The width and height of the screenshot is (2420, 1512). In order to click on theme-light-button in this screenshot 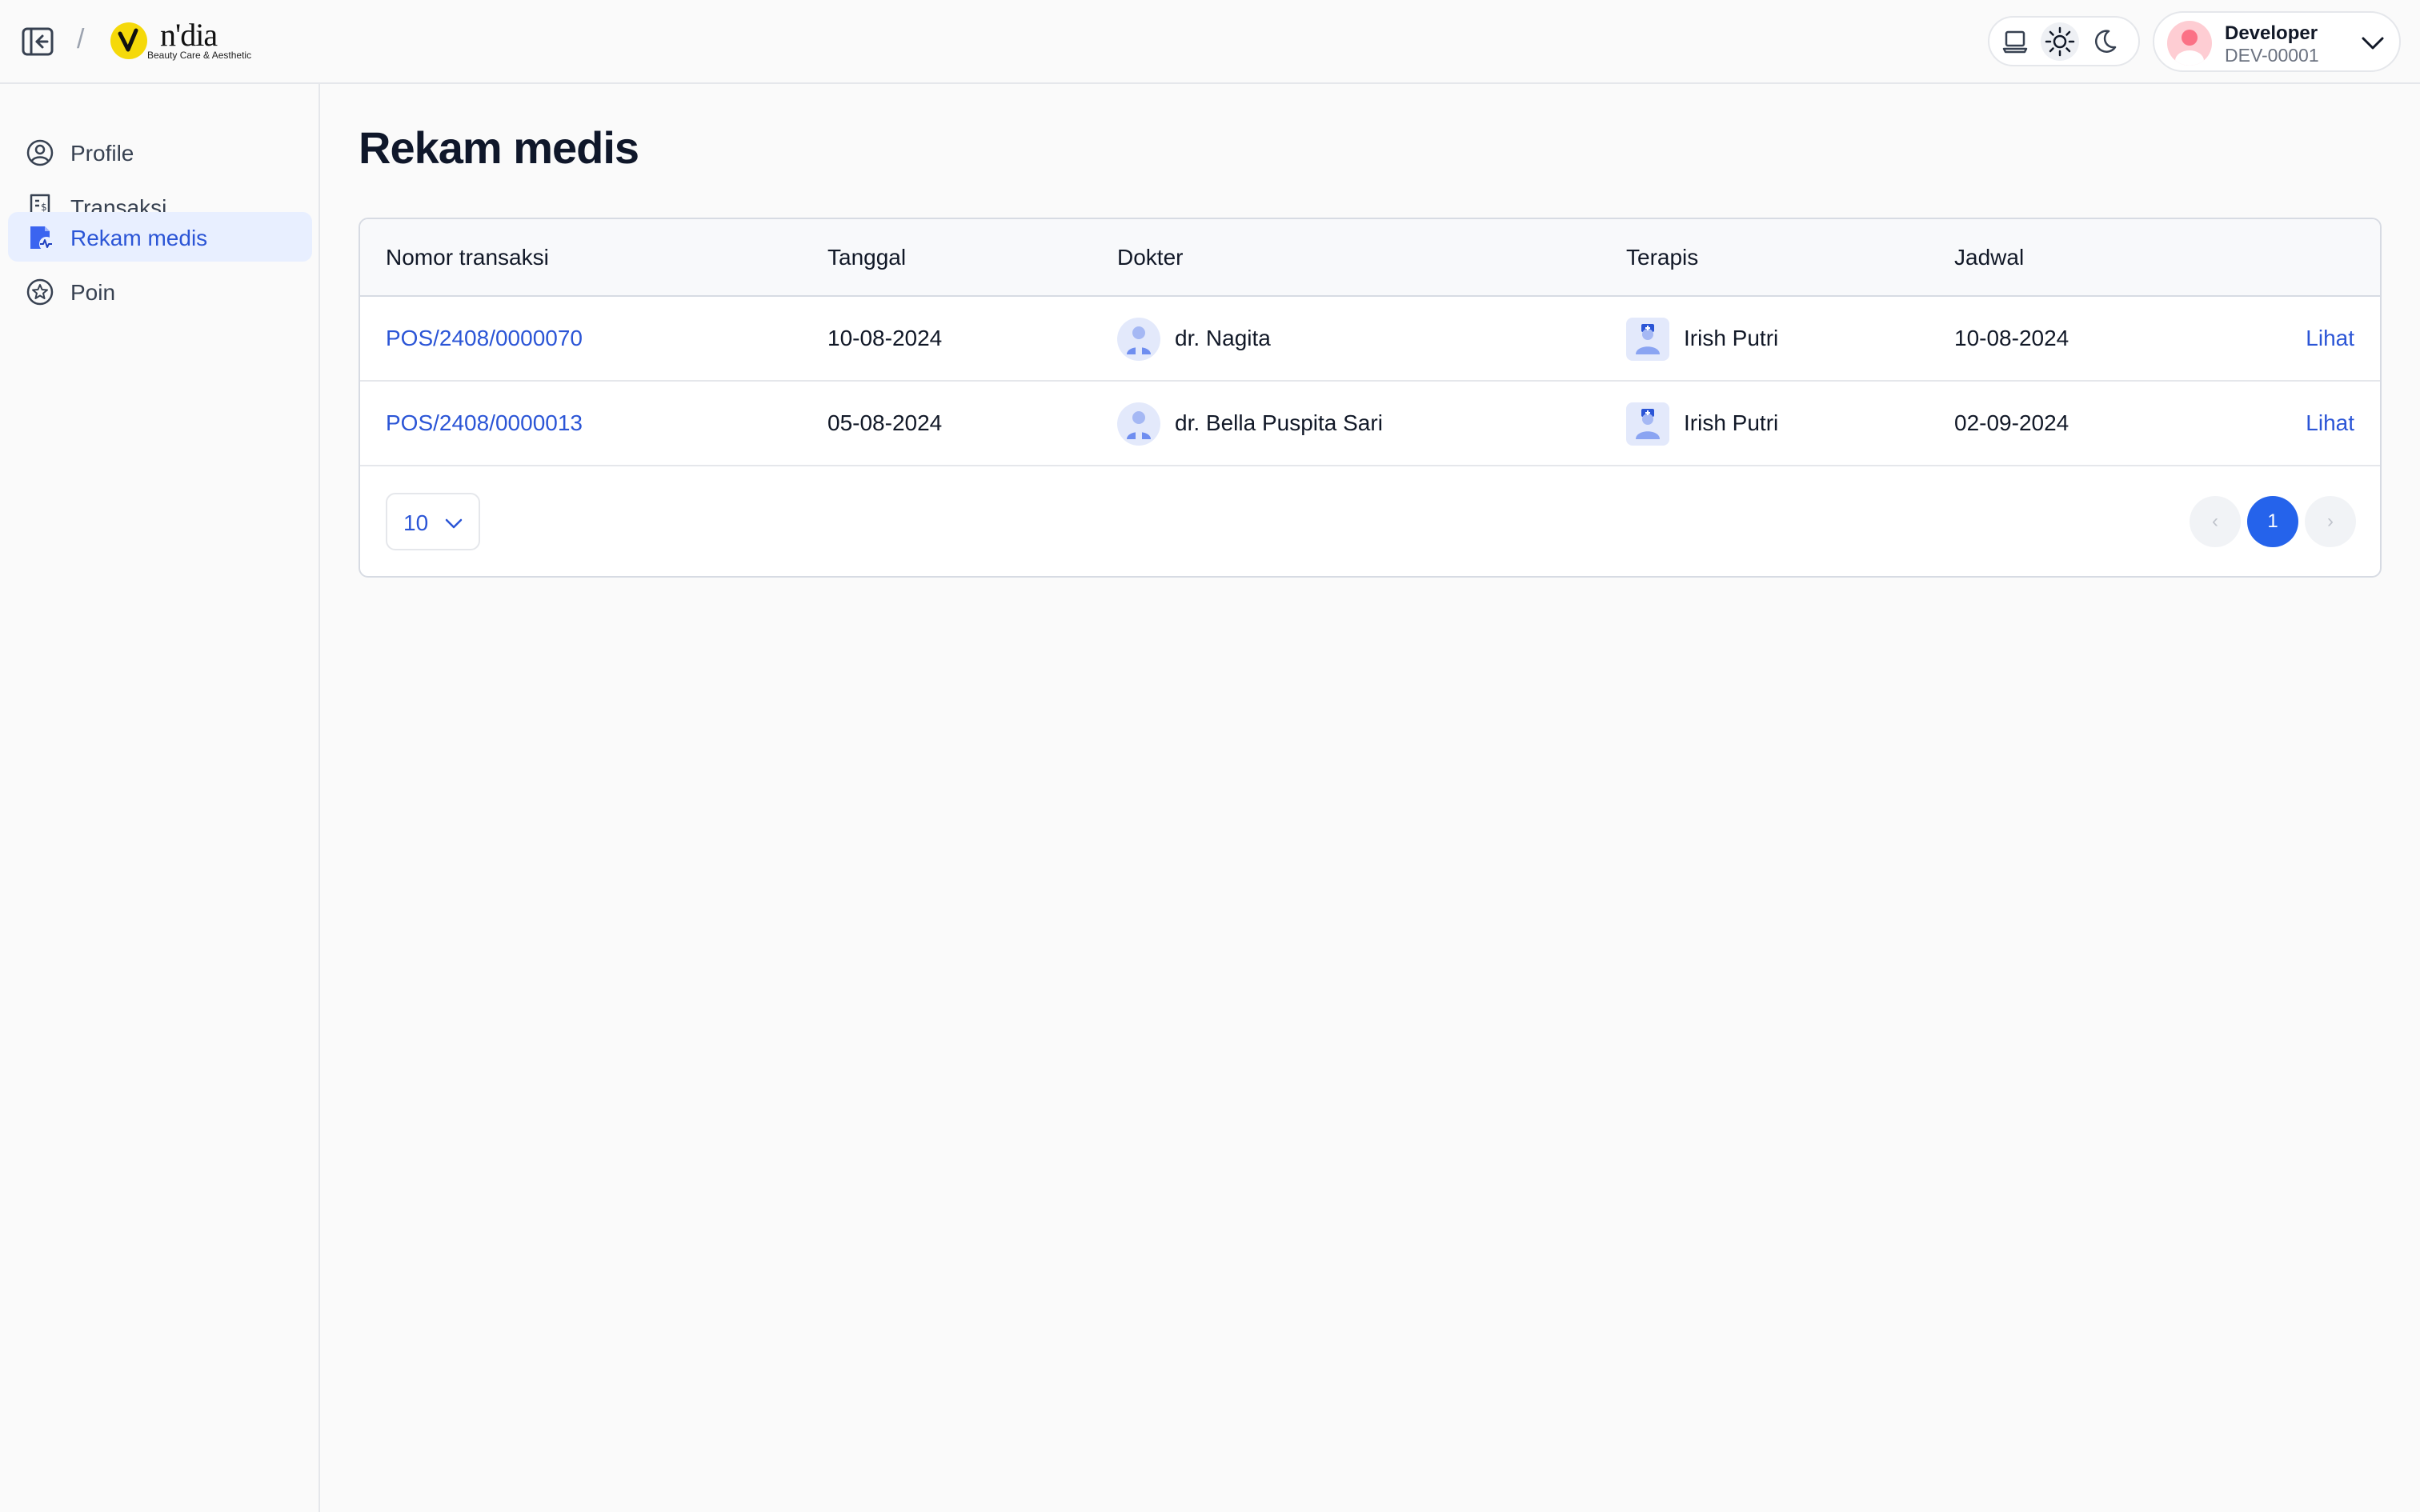, I will do `click(2060, 41)`.